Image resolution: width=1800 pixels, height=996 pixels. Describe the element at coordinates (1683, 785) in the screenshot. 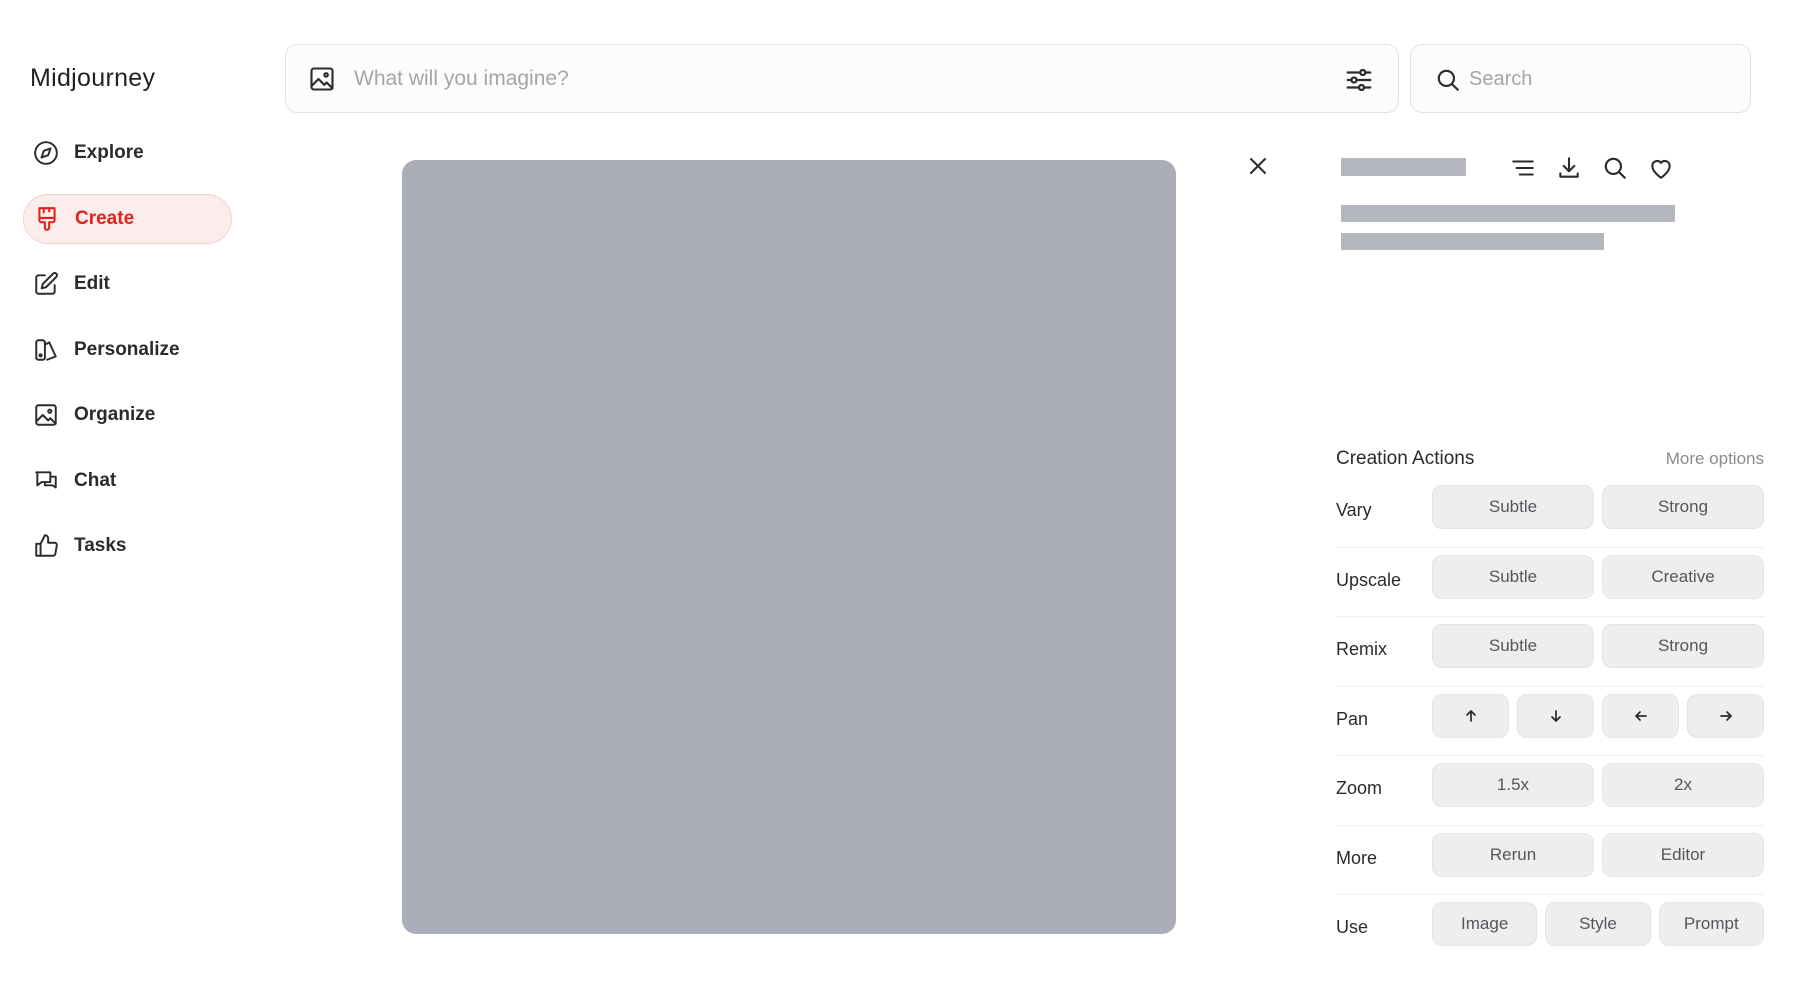

I see `zoom-2x-button: 2x` at that location.